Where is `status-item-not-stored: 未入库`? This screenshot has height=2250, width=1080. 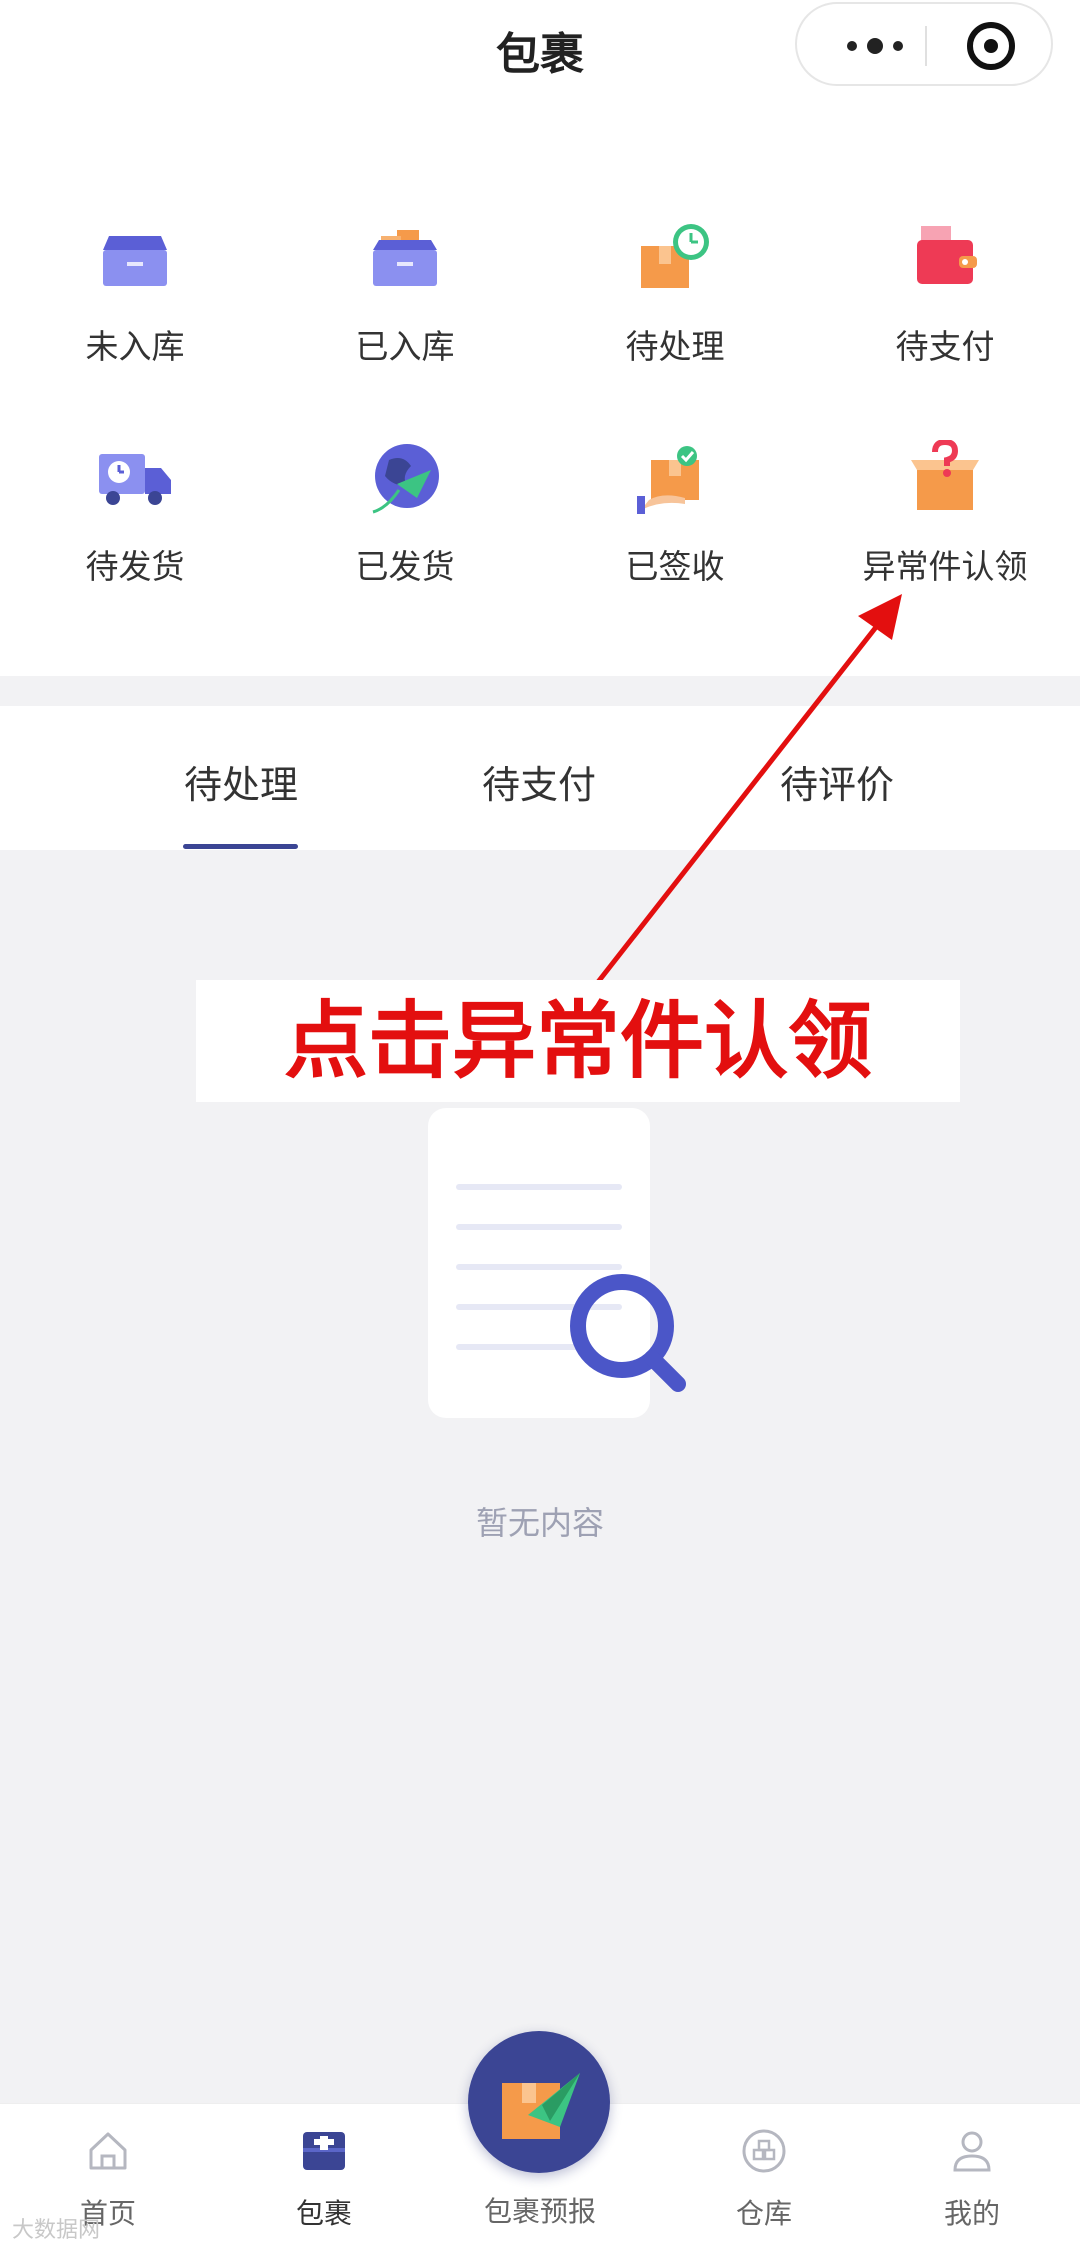 status-item-not-stored: 未入库 is located at coordinates (135, 320).